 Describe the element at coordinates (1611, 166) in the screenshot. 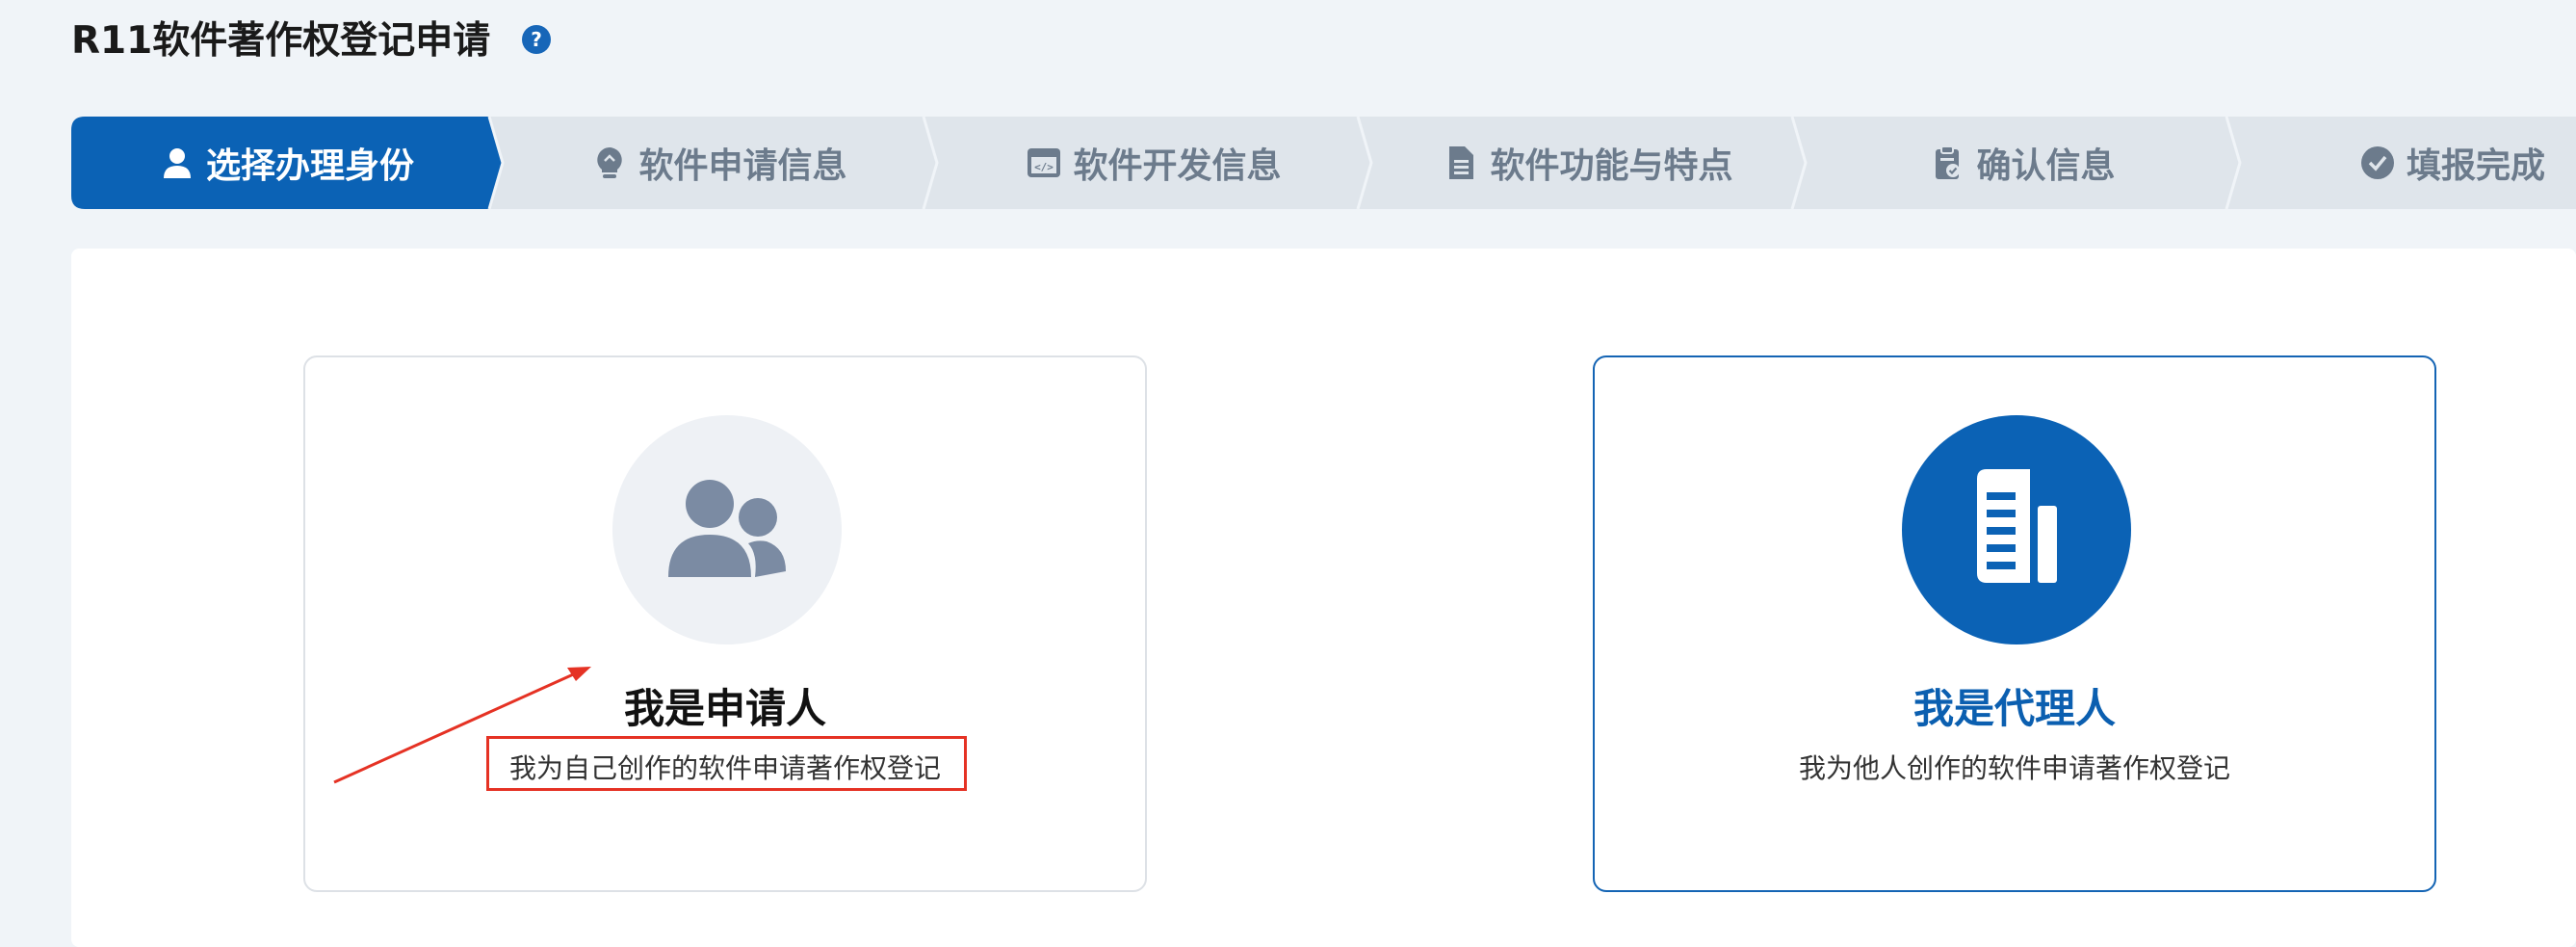

I see `step-label: 软件功能与特点` at that location.